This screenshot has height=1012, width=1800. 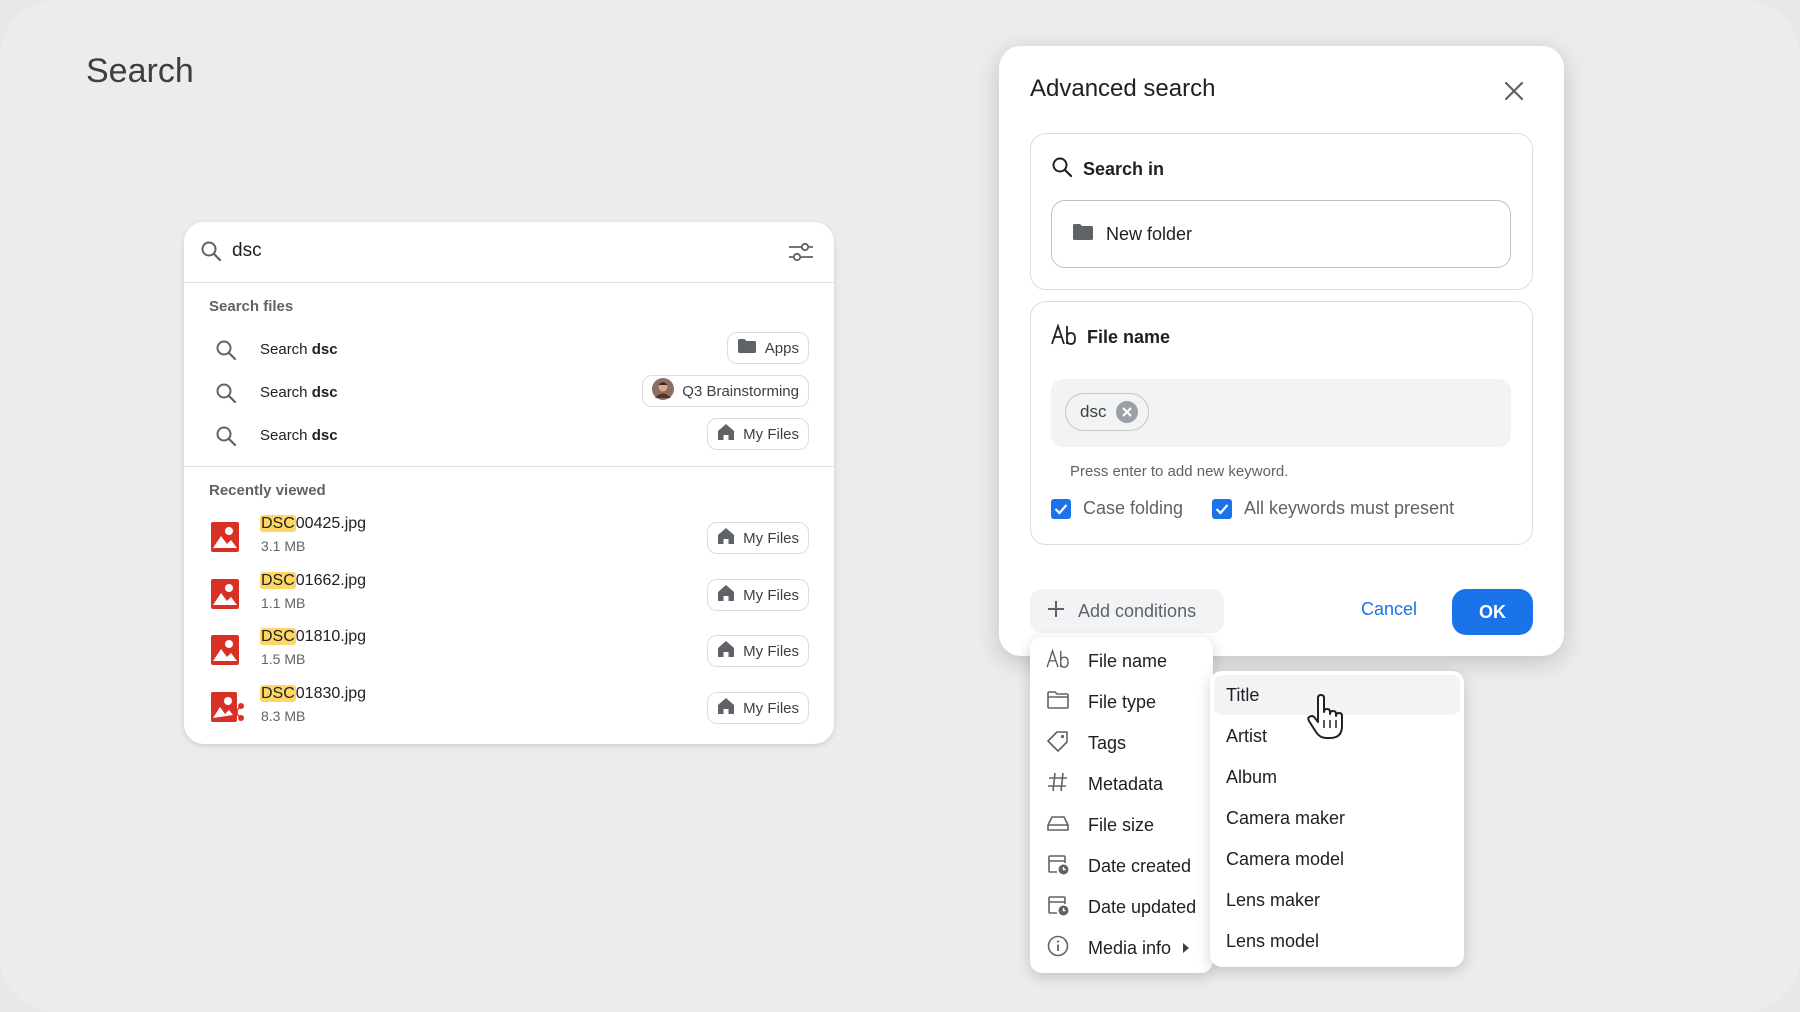 I want to click on submenu-arrow-icon, so click(x=1186, y=948).